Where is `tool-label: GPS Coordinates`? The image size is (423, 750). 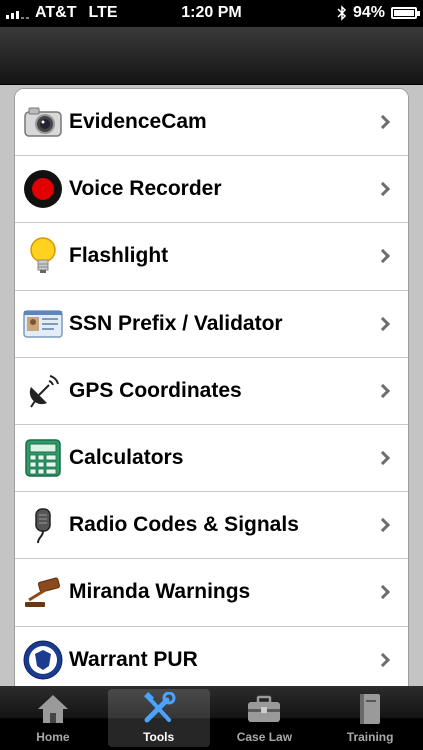
tool-label: GPS Coordinates is located at coordinates (155, 390).